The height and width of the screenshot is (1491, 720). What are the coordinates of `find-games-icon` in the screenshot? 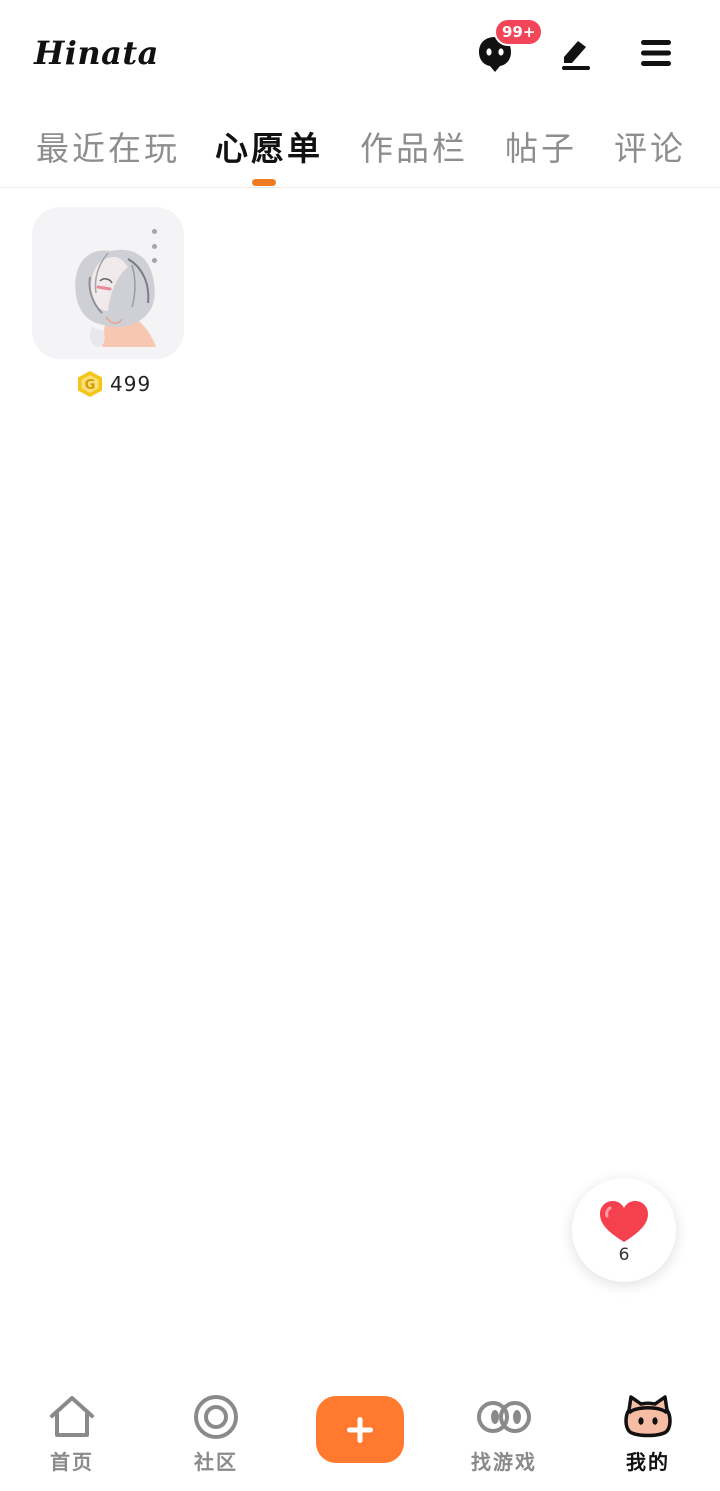 It's located at (504, 1417).